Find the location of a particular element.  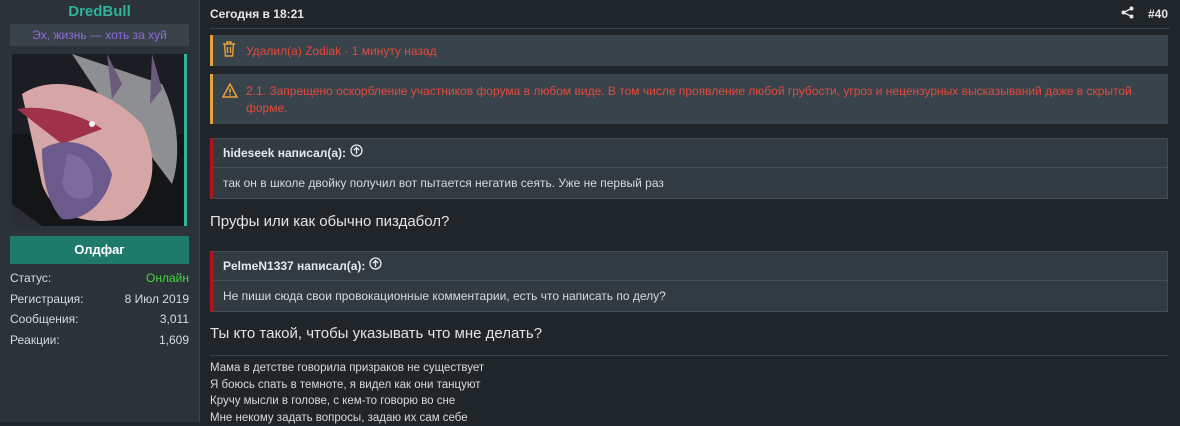

user-rank-badge: Олдфаг is located at coordinates (99, 250).